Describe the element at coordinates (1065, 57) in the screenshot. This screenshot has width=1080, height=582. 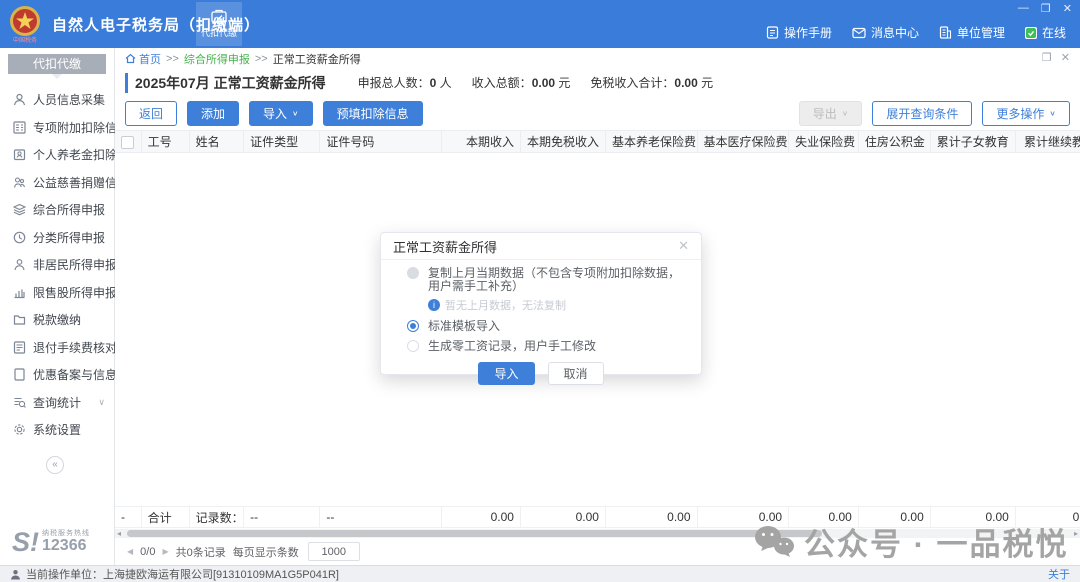
I see `content-close-icon: ✕` at that location.